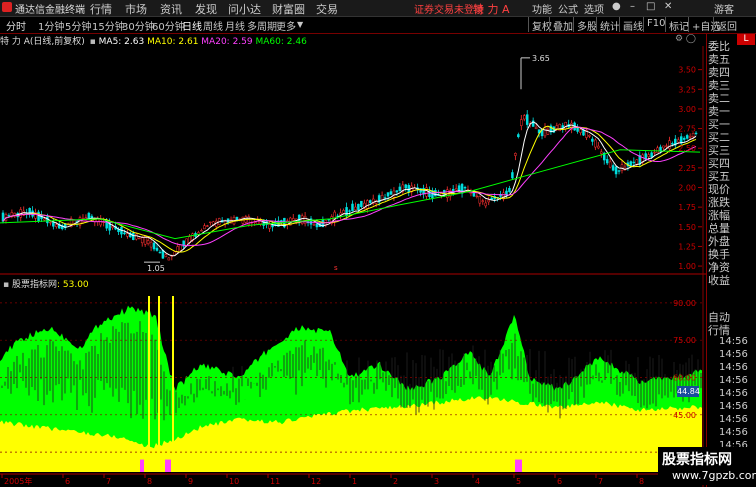 The image size is (756, 487). I want to click on tab-1min: 1分钟, so click(51, 25).